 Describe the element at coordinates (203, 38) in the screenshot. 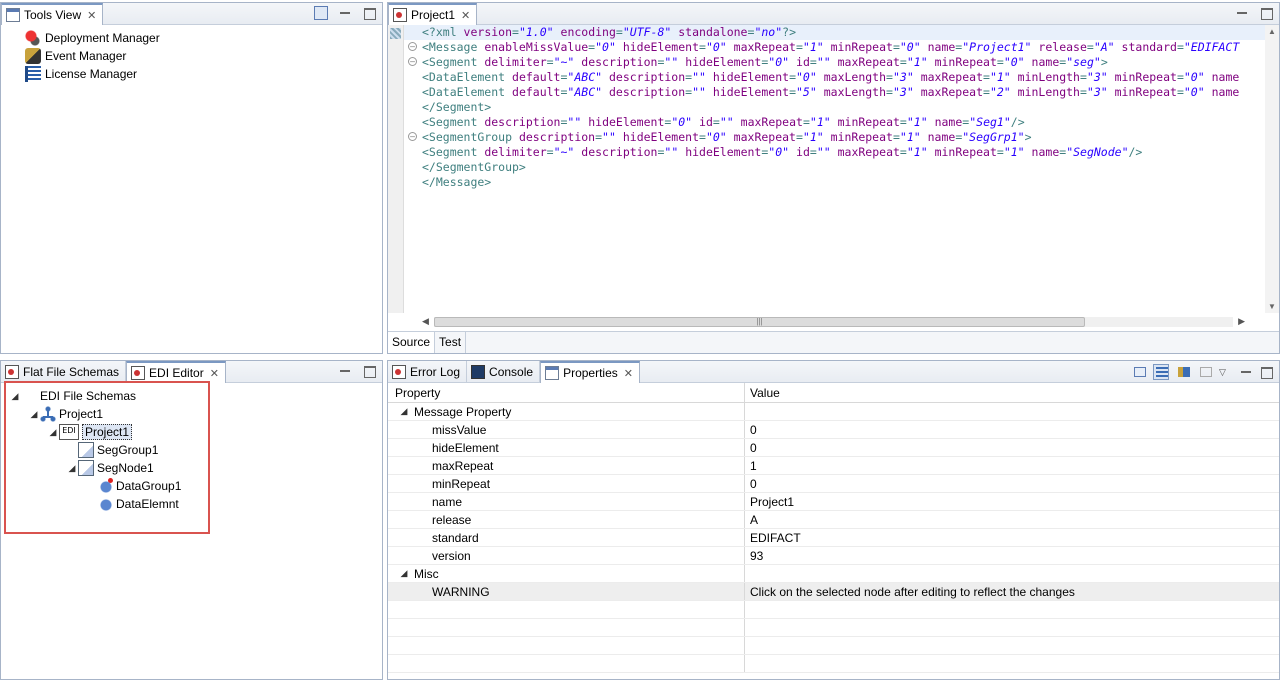

I see `tools-item-deployment-manager: Deployment Manager` at that location.